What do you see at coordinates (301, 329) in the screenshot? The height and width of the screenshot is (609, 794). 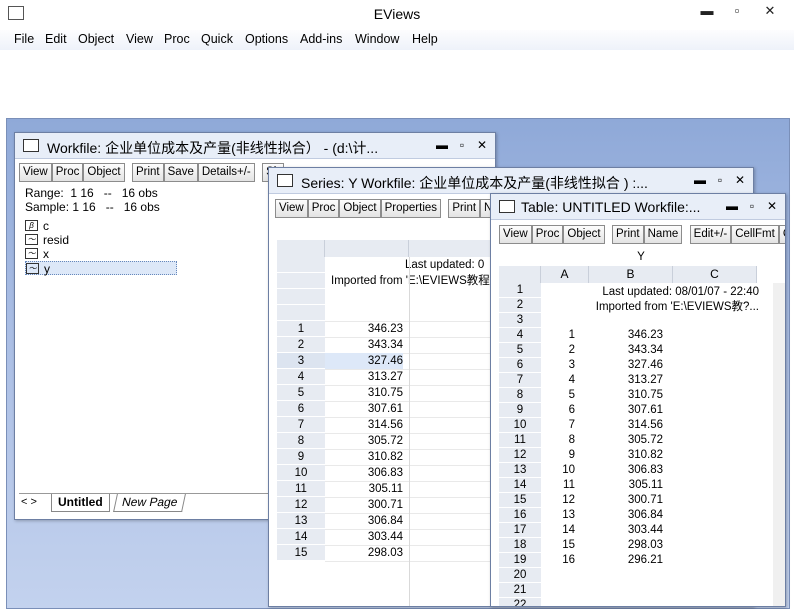 I see `series-row-header: 1` at bounding box center [301, 329].